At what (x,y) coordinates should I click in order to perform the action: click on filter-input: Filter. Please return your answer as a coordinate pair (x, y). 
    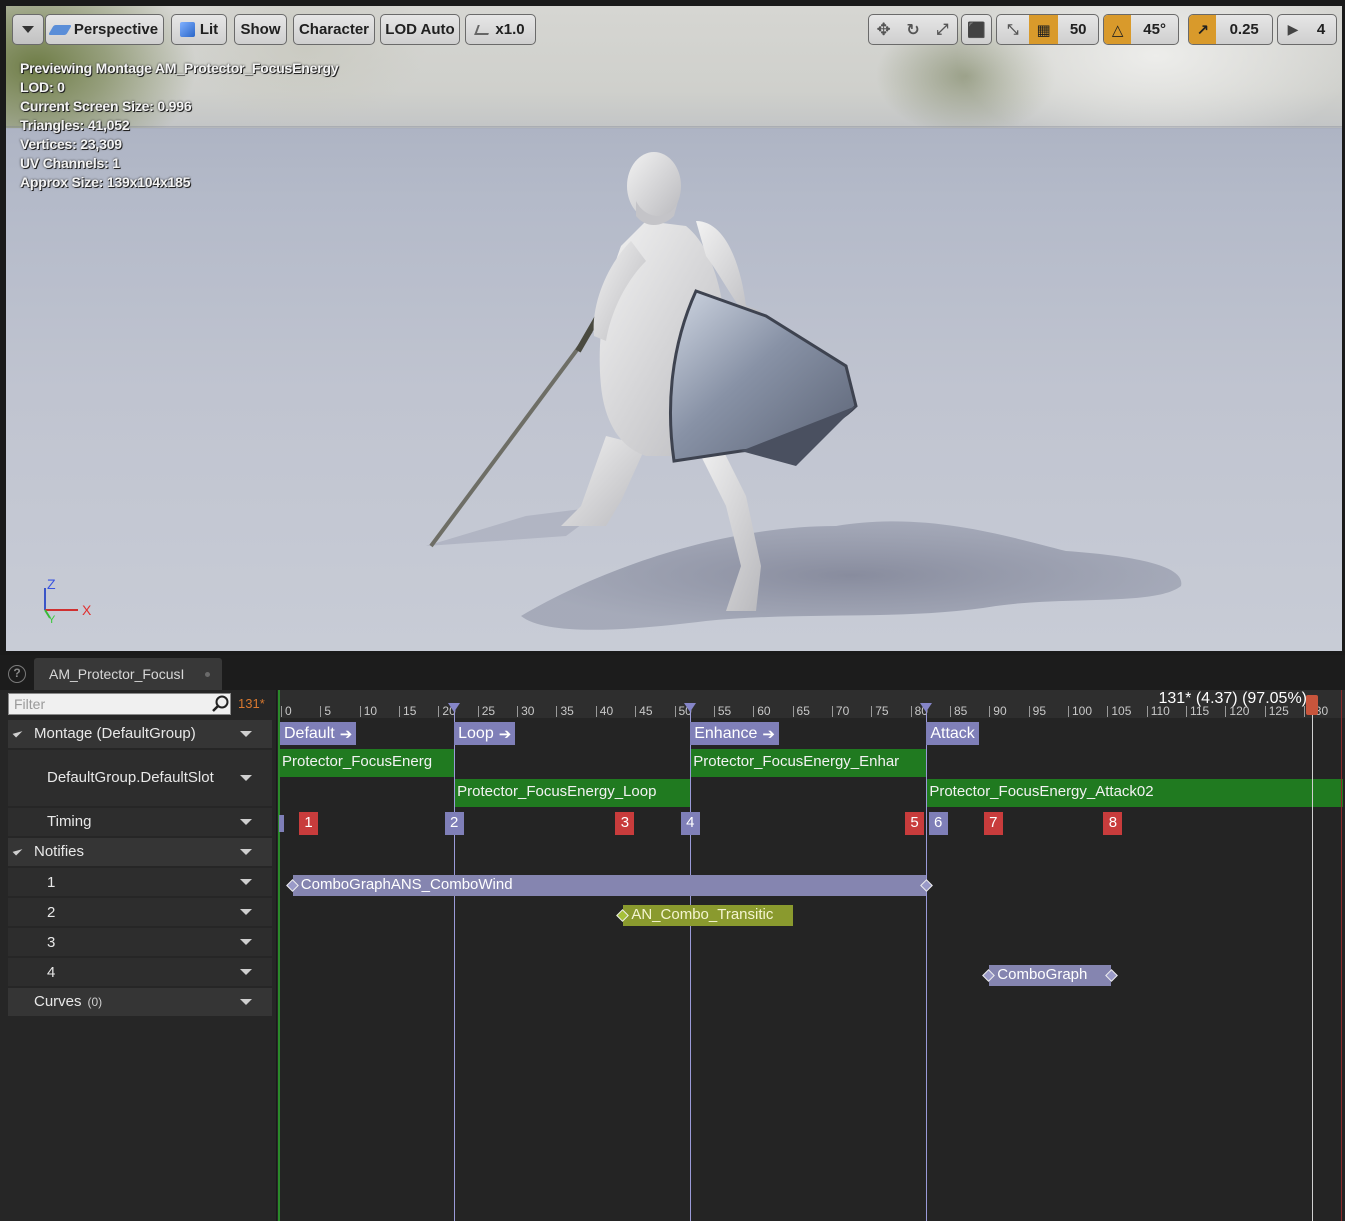
    Looking at the image, I should click on (119, 704).